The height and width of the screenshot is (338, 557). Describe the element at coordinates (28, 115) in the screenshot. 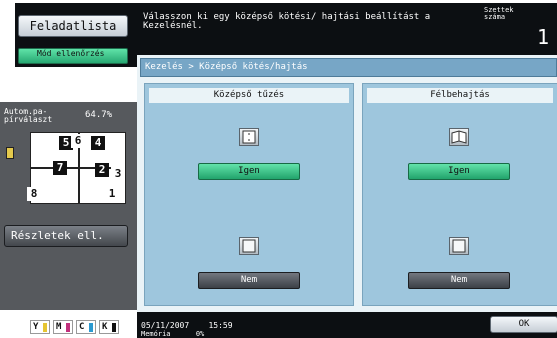

I see `auto-paper-label: Autom.pa- pírválaszt` at that location.